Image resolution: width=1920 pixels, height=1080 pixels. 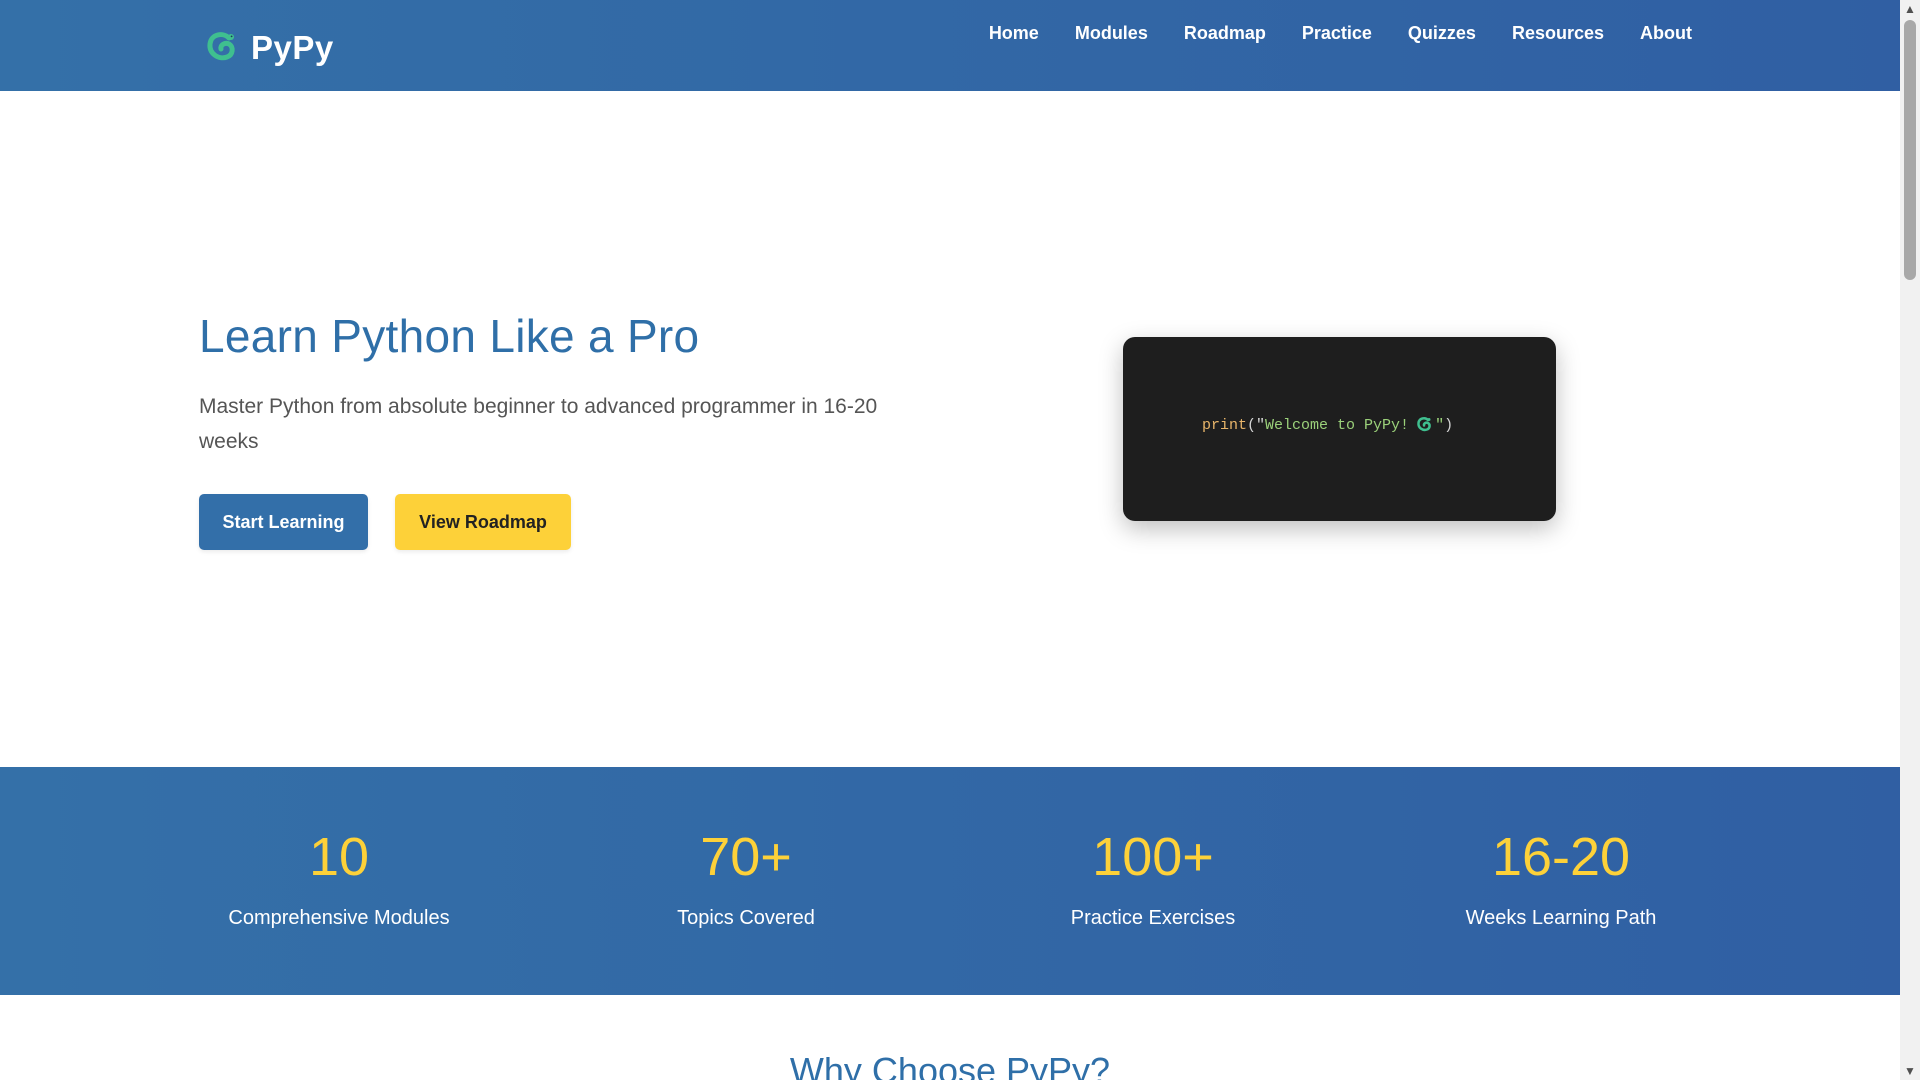 I want to click on stat-topics: 70+ Topics Covered, so click(x=746, y=878).